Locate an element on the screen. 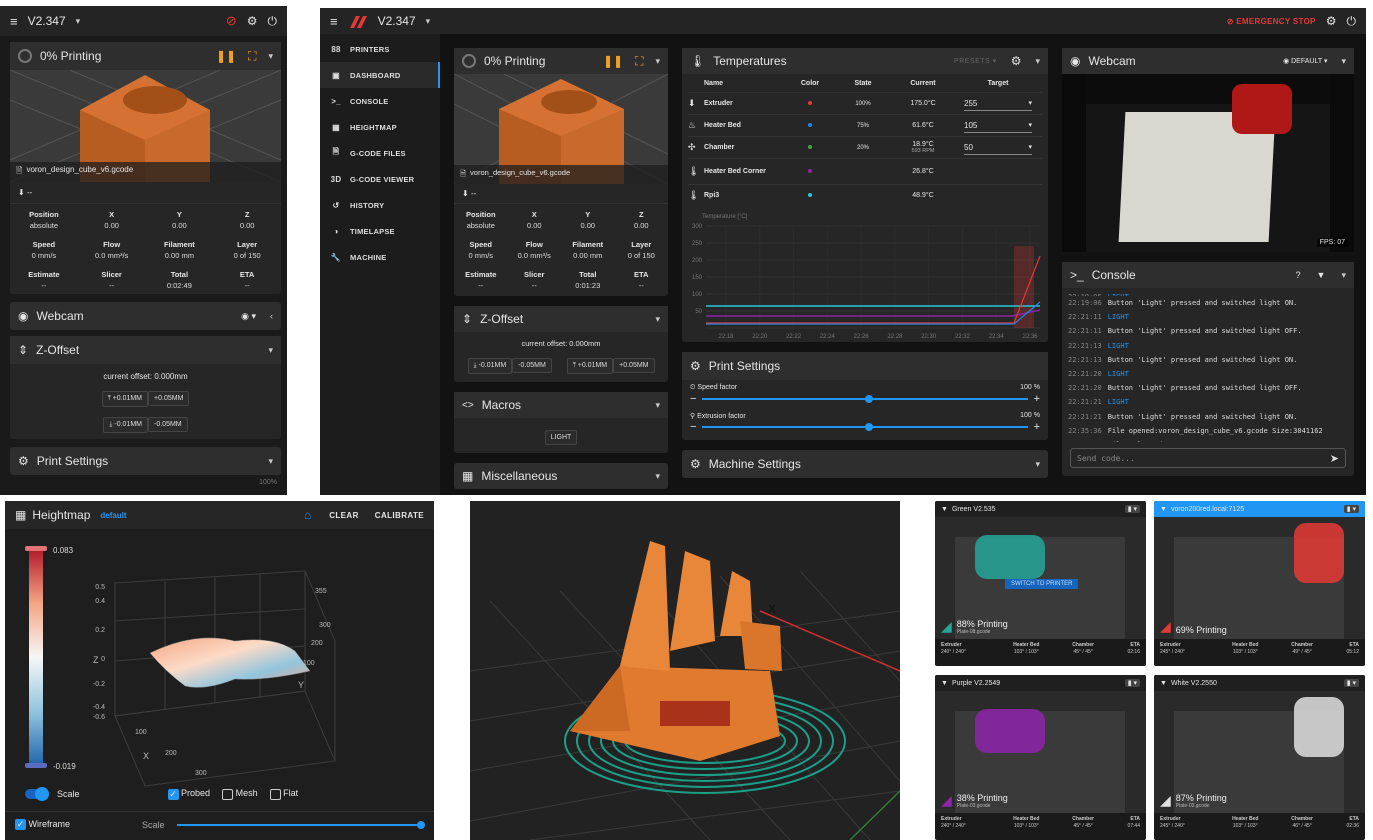 Image resolution: width=1373 pixels, height=840 pixels. print-settings-header: ⚙ Print Settings is located at coordinates (865, 366).